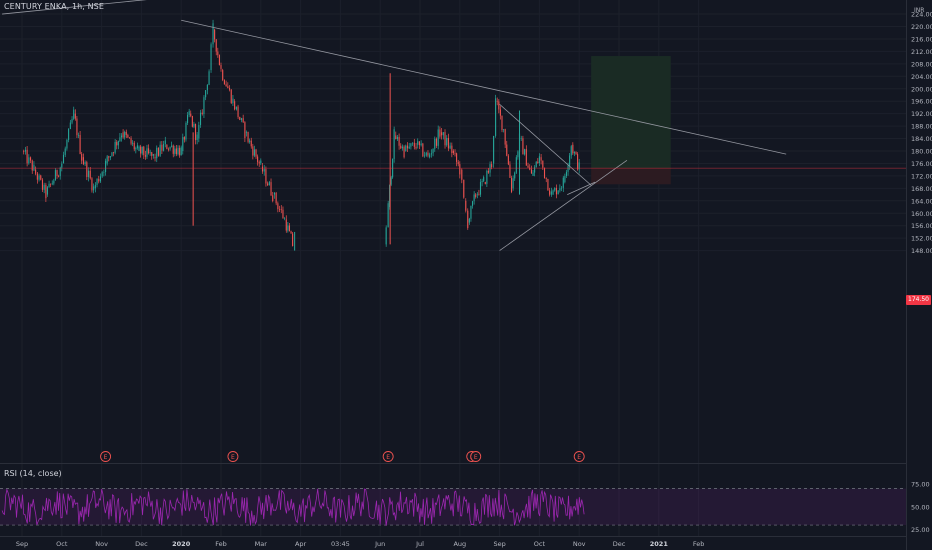 This screenshot has width=932, height=550. What do you see at coordinates (921, 239) in the screenshot?
I see `price-tick-label: 152.00` at bounding box center [921, 239].